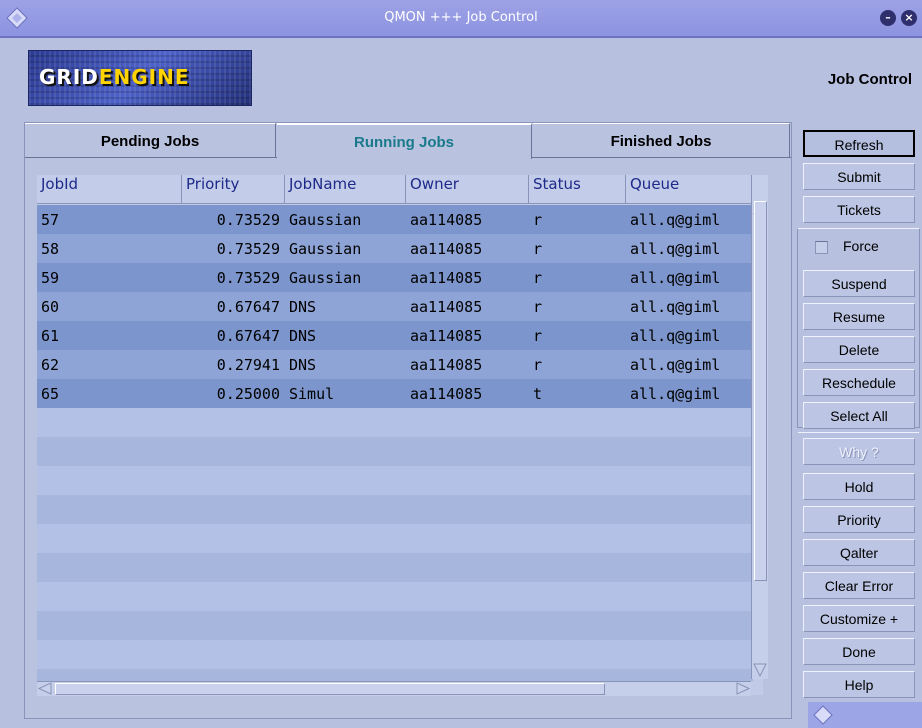  What do you see at coordinates (859, 651) in the screenshot?
I see `done-button: Done` at bounding box center [859, 651].